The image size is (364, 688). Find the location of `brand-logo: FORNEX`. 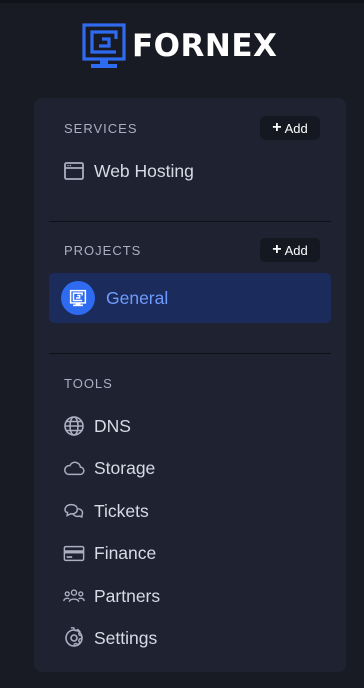

brand-logo: FORNEX is located at coordinates (182, 46).